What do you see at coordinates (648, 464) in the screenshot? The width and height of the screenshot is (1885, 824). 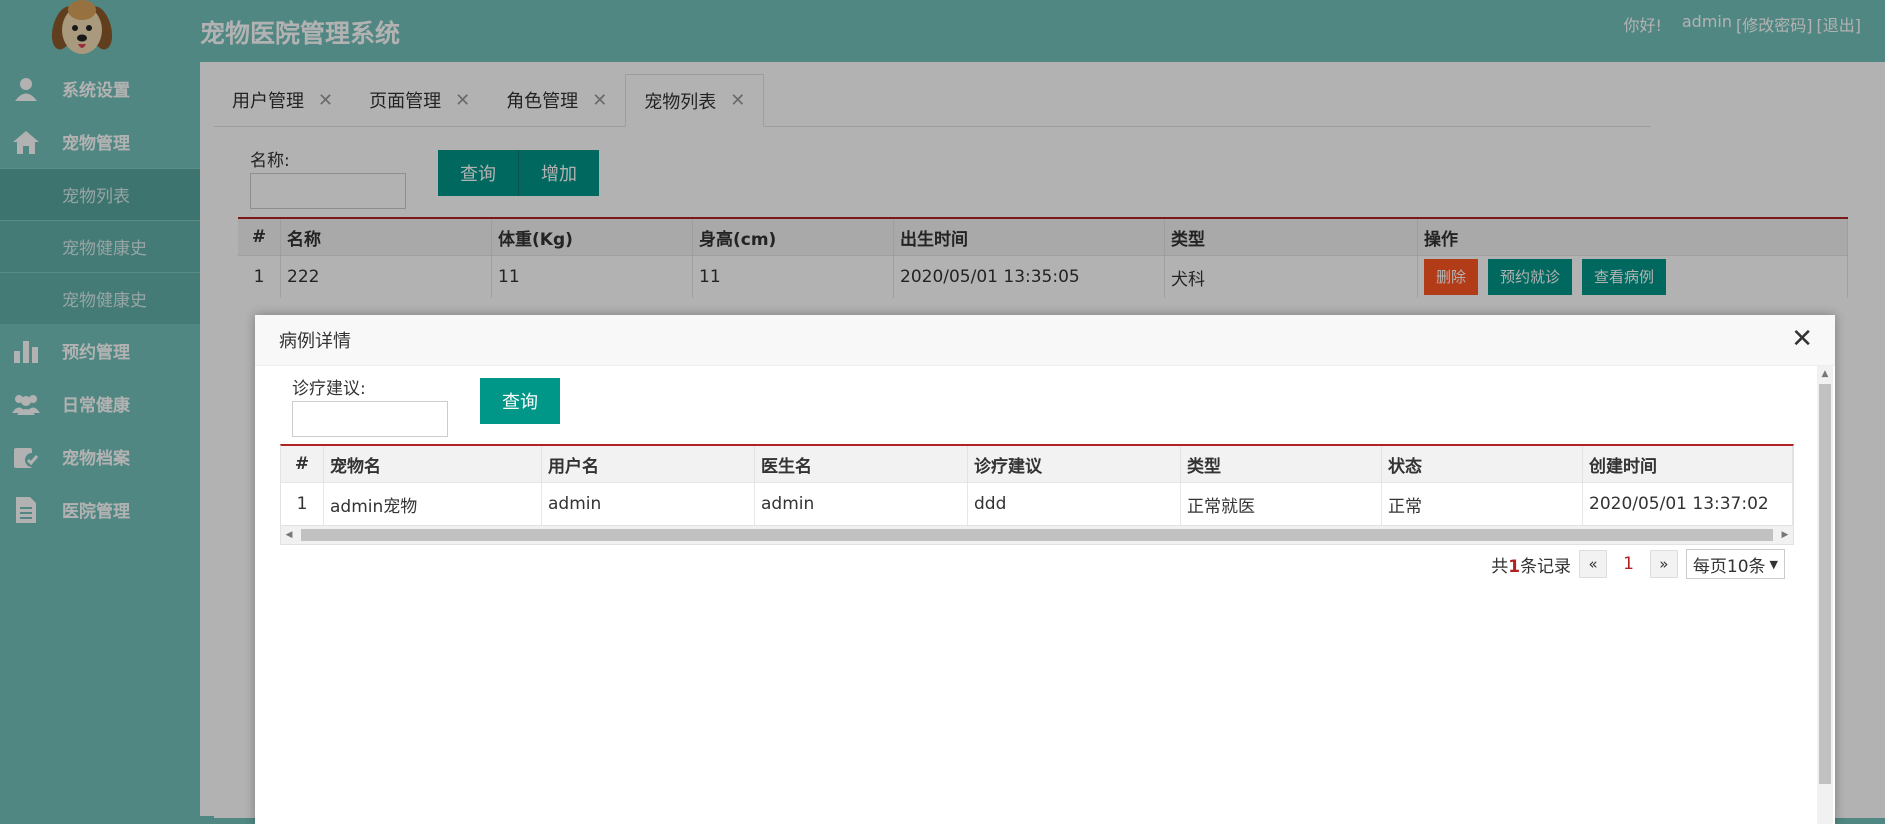 I see `column-header: 用户名` at bounding box center [648, 464].